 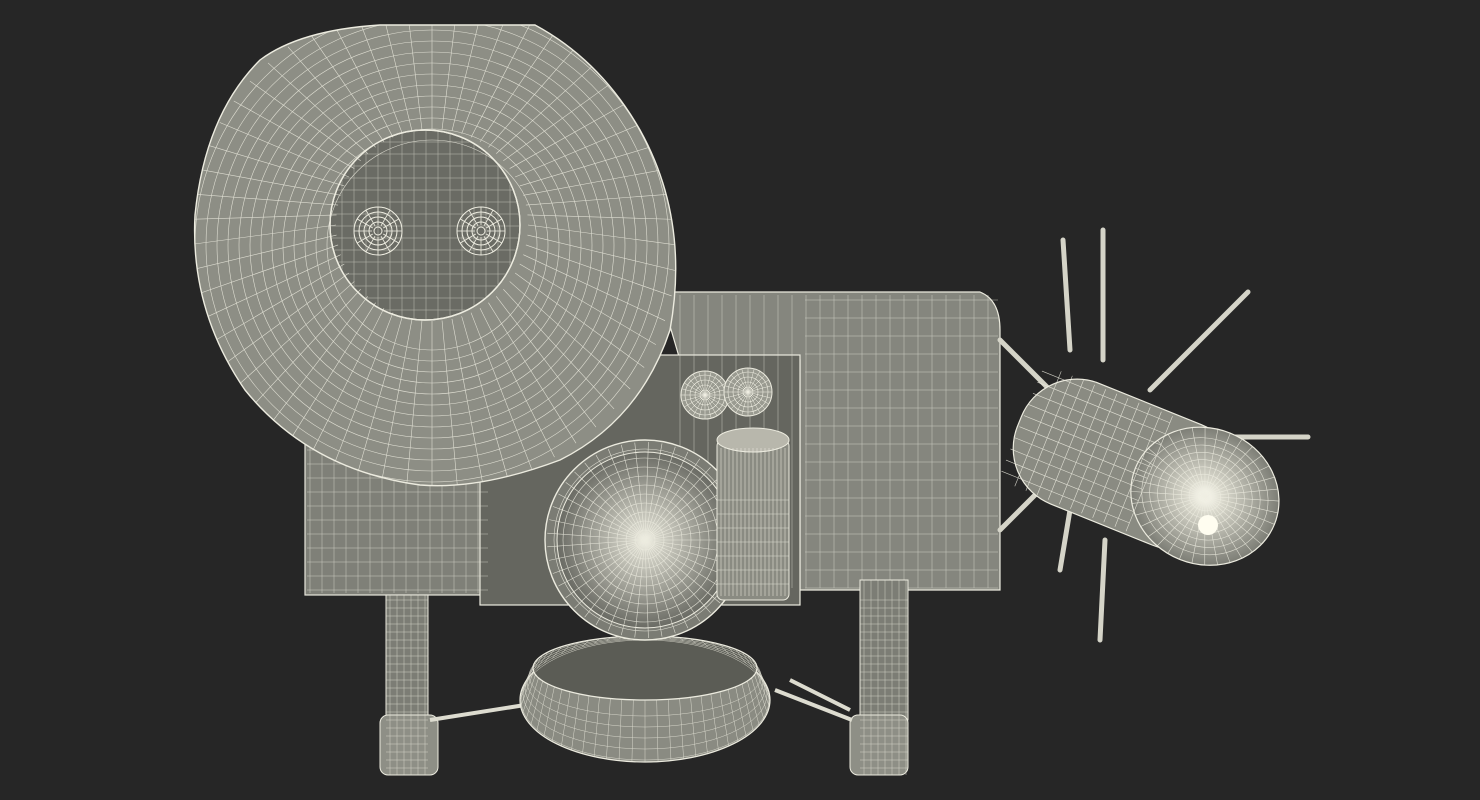 What do you see at coordinates (645, 699) in the screenshot?
I see `bottom-ring` at bounding box center [645, 699].